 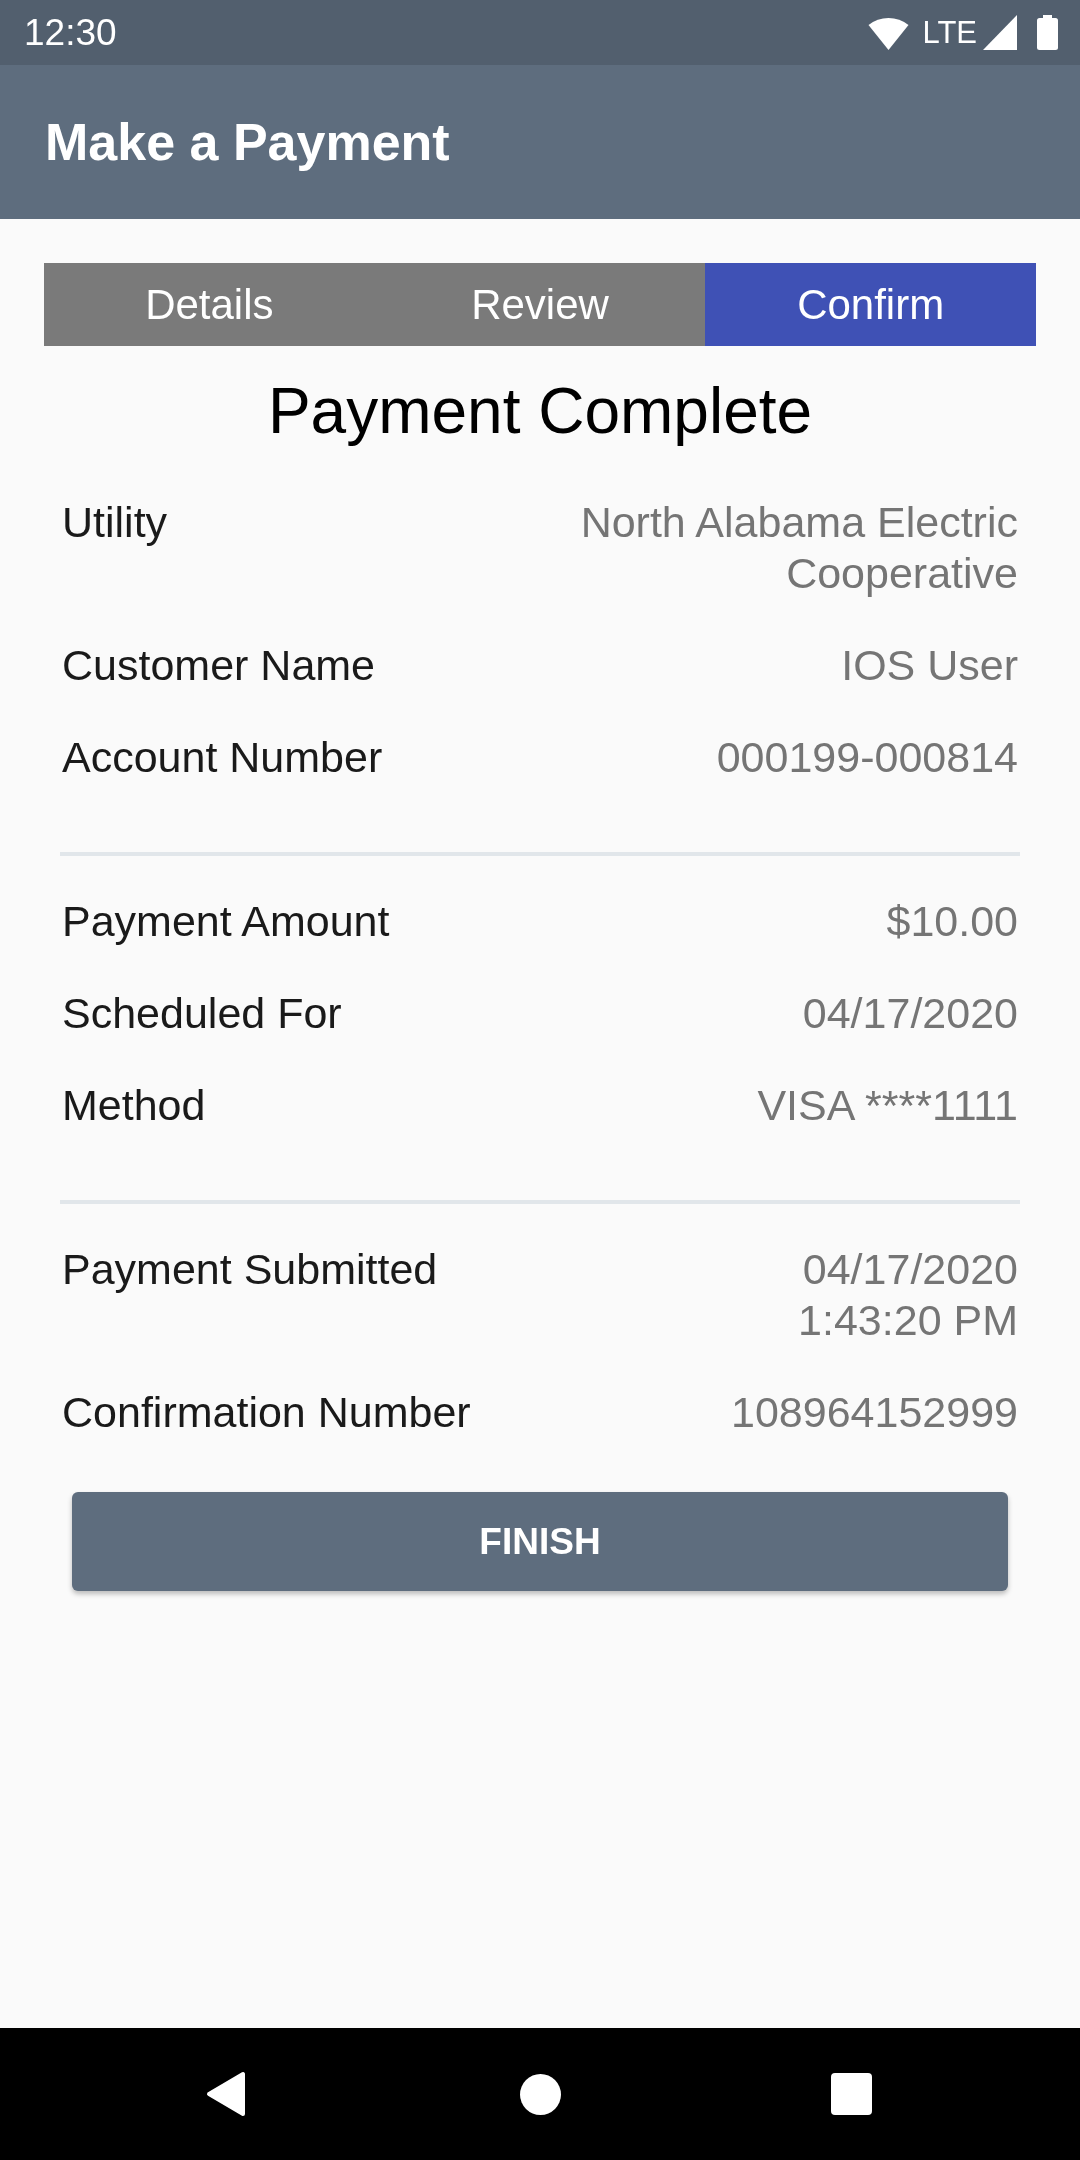 What do you see at coordinates (874, 1412) in the screenshot?
I see `field-value: 108964152999` at bounding box center [874, 1412].